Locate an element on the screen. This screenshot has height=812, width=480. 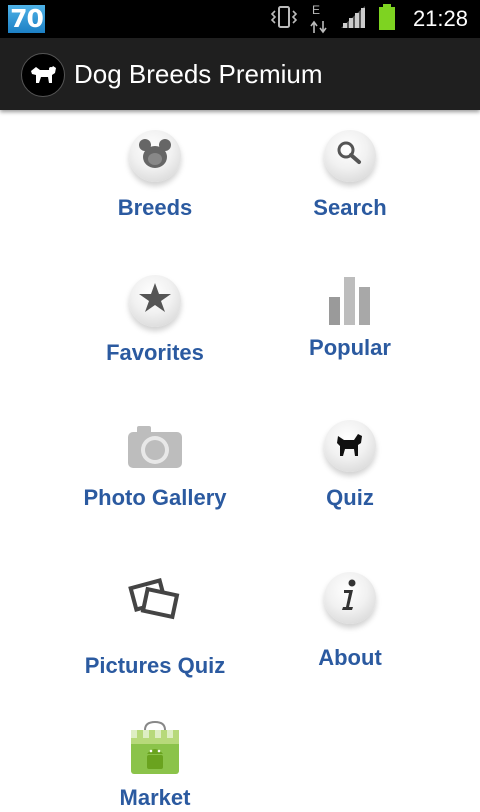
favorites-button: Favorites is located at coordinates (155, 320).